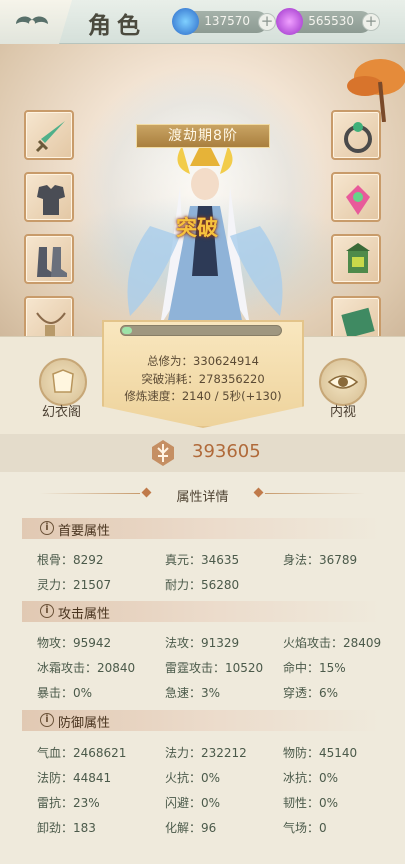 The width and height of the screenshot is (405, 864). What do you see at coordinates (203, 361) in the screenshot?
I see `total-cultivation: 总修为：330624914` at bounding box center [203, 361].